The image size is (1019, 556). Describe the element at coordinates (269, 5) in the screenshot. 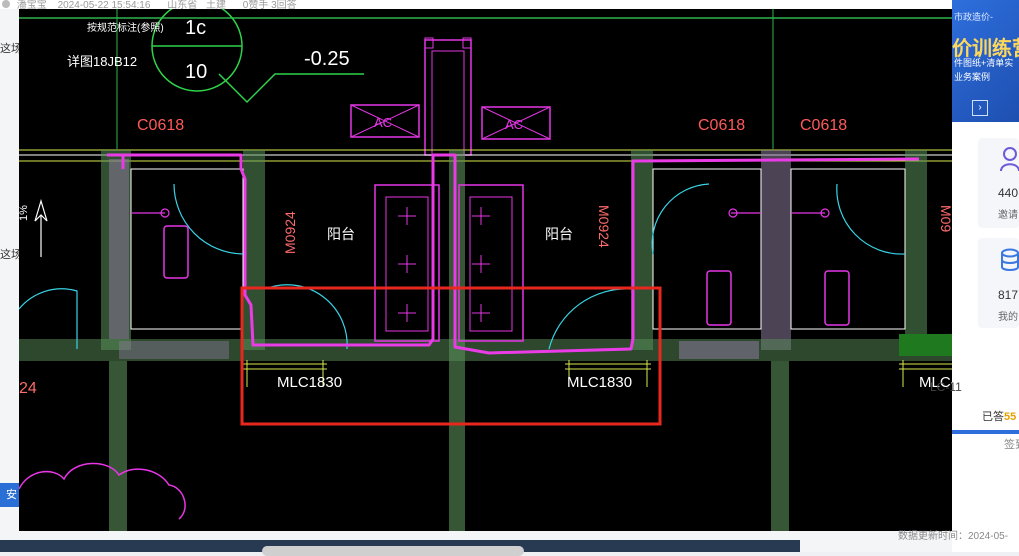

I see `stats-text: 0赞手 3回答` at that location.